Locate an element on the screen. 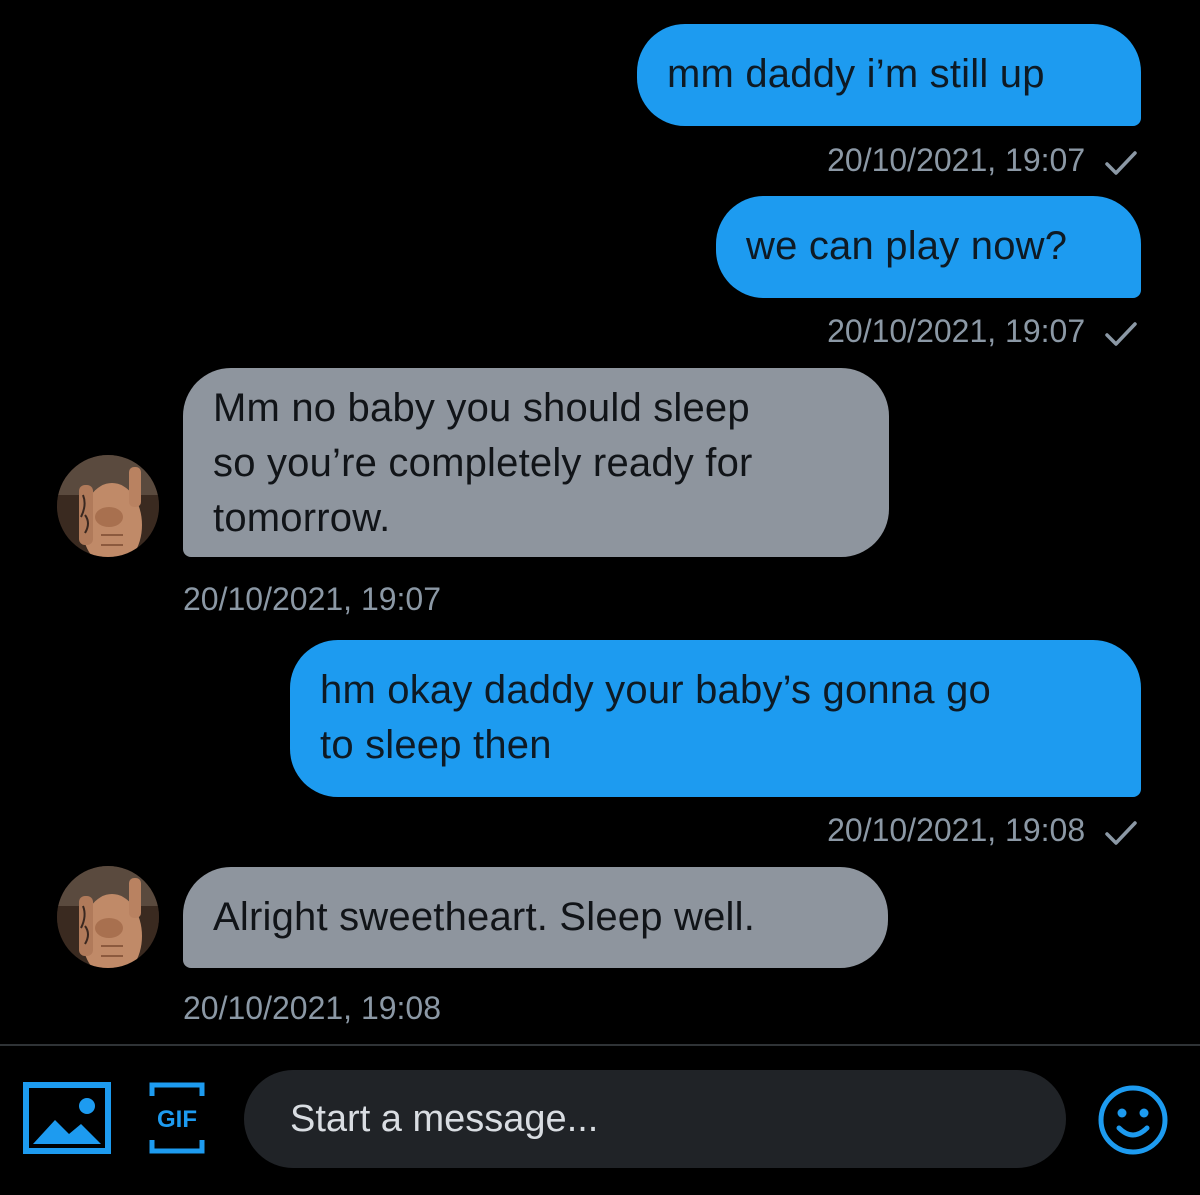 This screenshot has width=1200, height=1195. message-text-line: so you’re completely ready for is located at coordinates (483, 463).